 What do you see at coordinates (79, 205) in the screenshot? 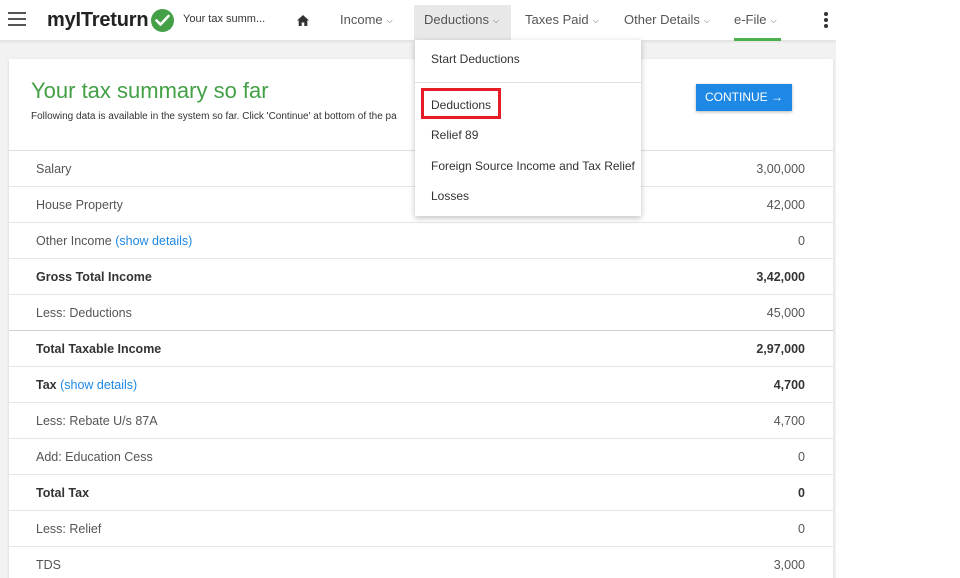
I see `row-label: House Property` at bounding box center [79, 205].